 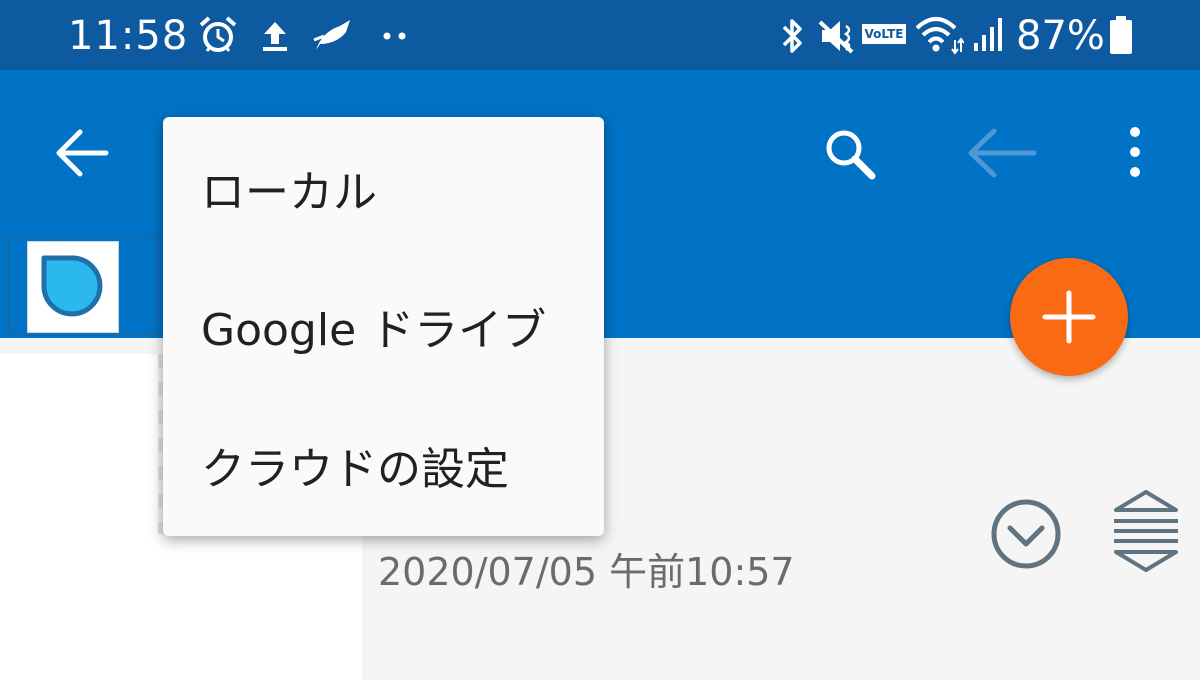 What do you see at coordinates (849, 153) in the screenshot?
I see `search-icon` at bounding box center [849, 153].